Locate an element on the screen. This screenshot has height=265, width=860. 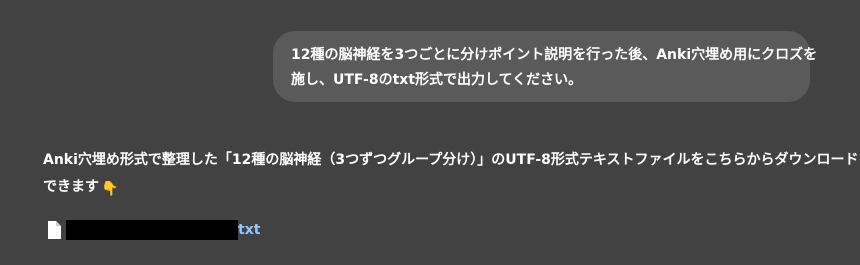
assistant-message-line-2-text: できます is located at coordinates (71, 187).